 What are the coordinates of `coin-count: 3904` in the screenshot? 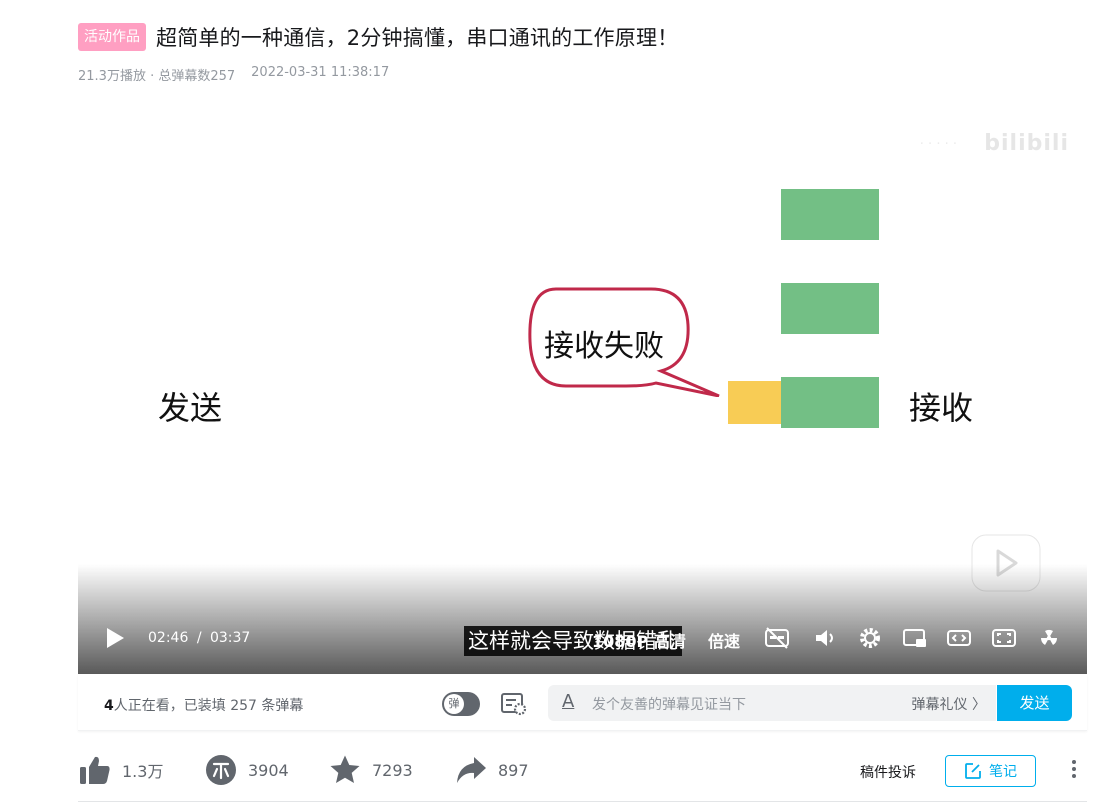 It's located at (268, 770).